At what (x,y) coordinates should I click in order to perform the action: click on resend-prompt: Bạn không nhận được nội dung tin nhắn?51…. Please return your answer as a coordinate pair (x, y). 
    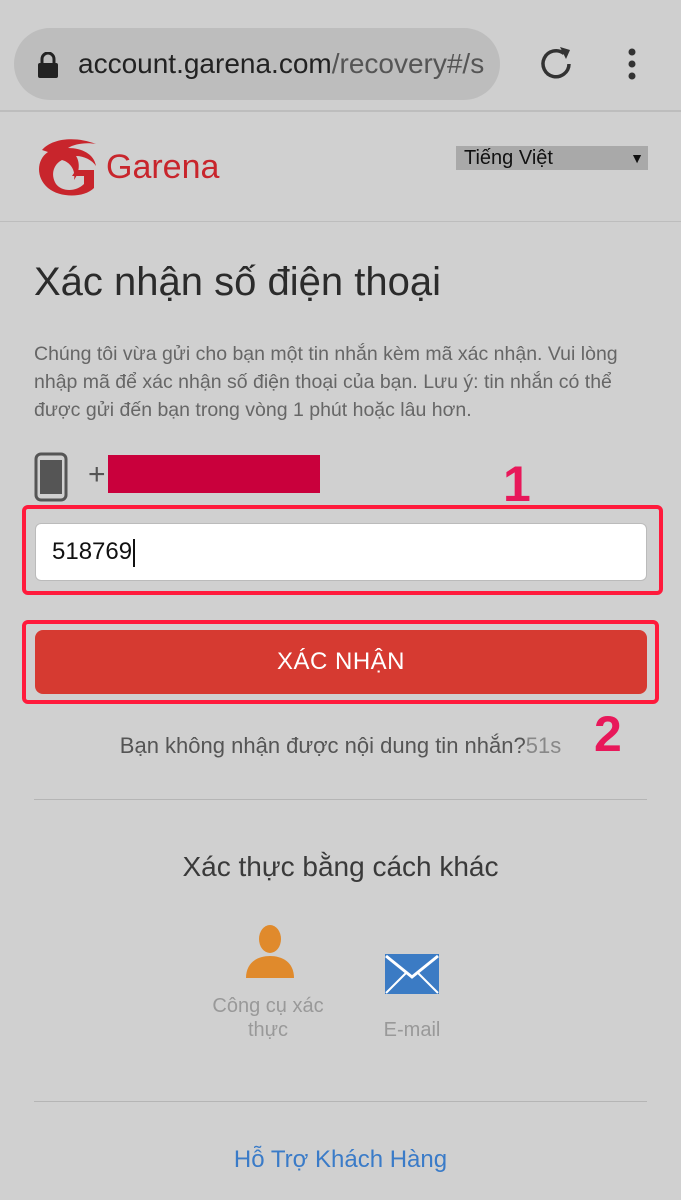
    Looking at the image, I should click on (340, 746).